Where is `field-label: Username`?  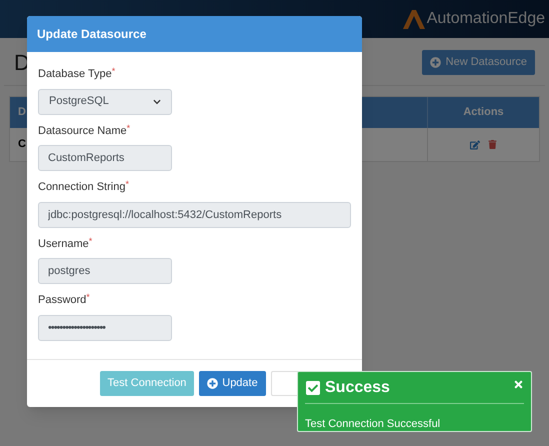 field-label: Username is located at coordinates (63, 244).